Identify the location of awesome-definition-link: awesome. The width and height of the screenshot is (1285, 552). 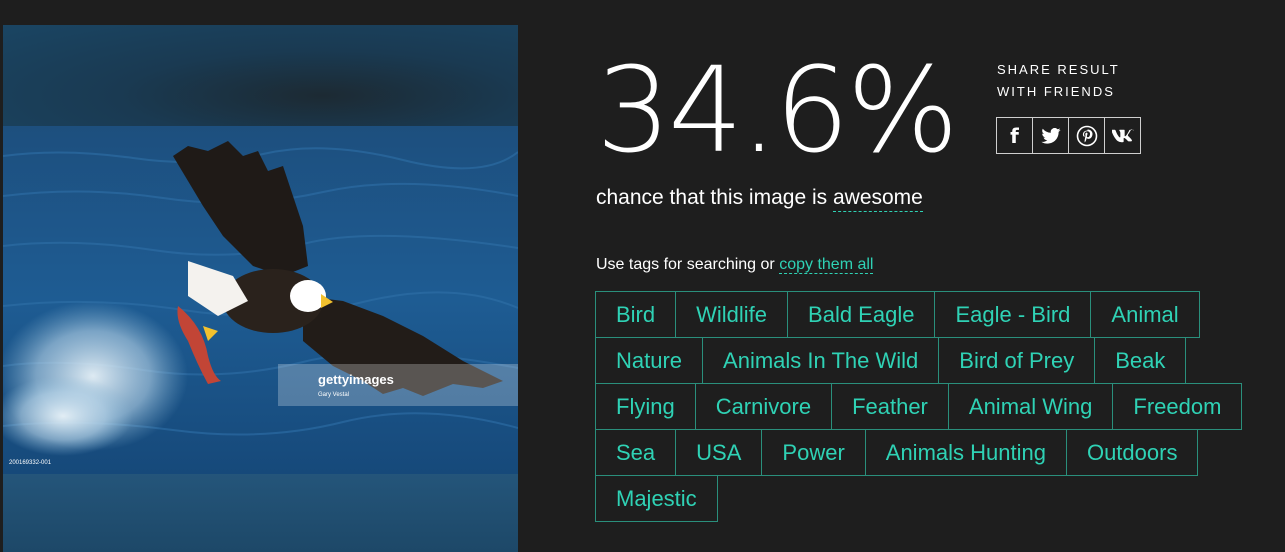
(877, 199).